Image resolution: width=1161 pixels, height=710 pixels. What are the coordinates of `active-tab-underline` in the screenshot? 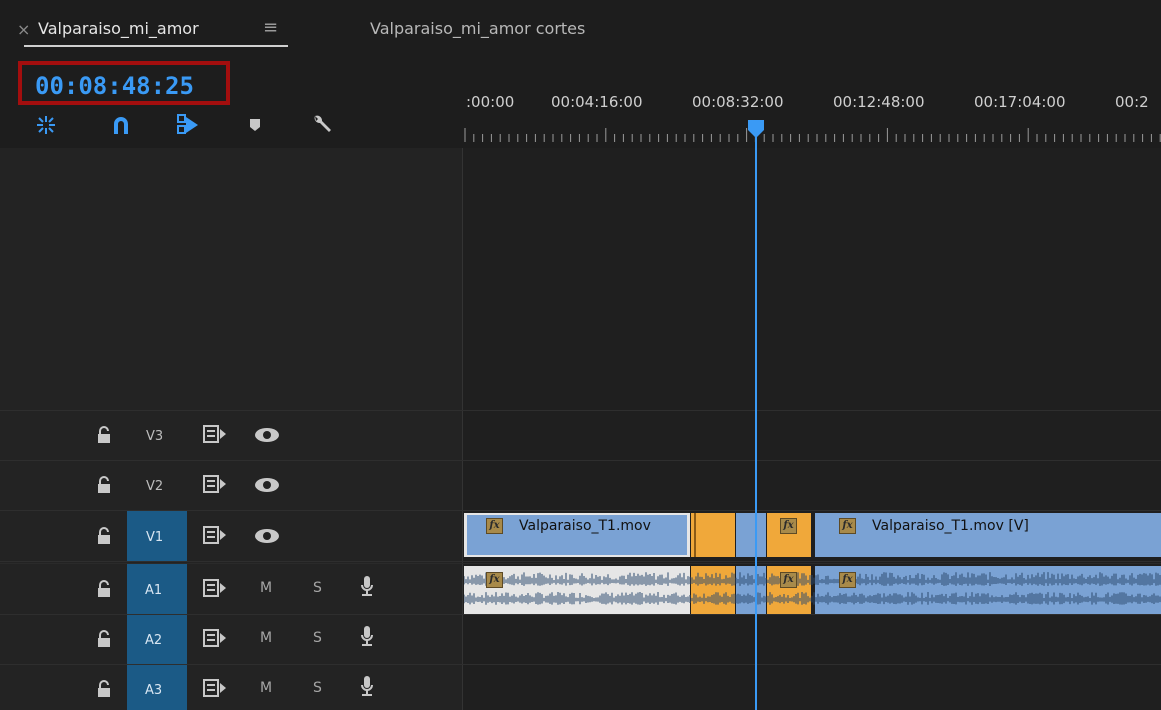 It's located at (156, 46).